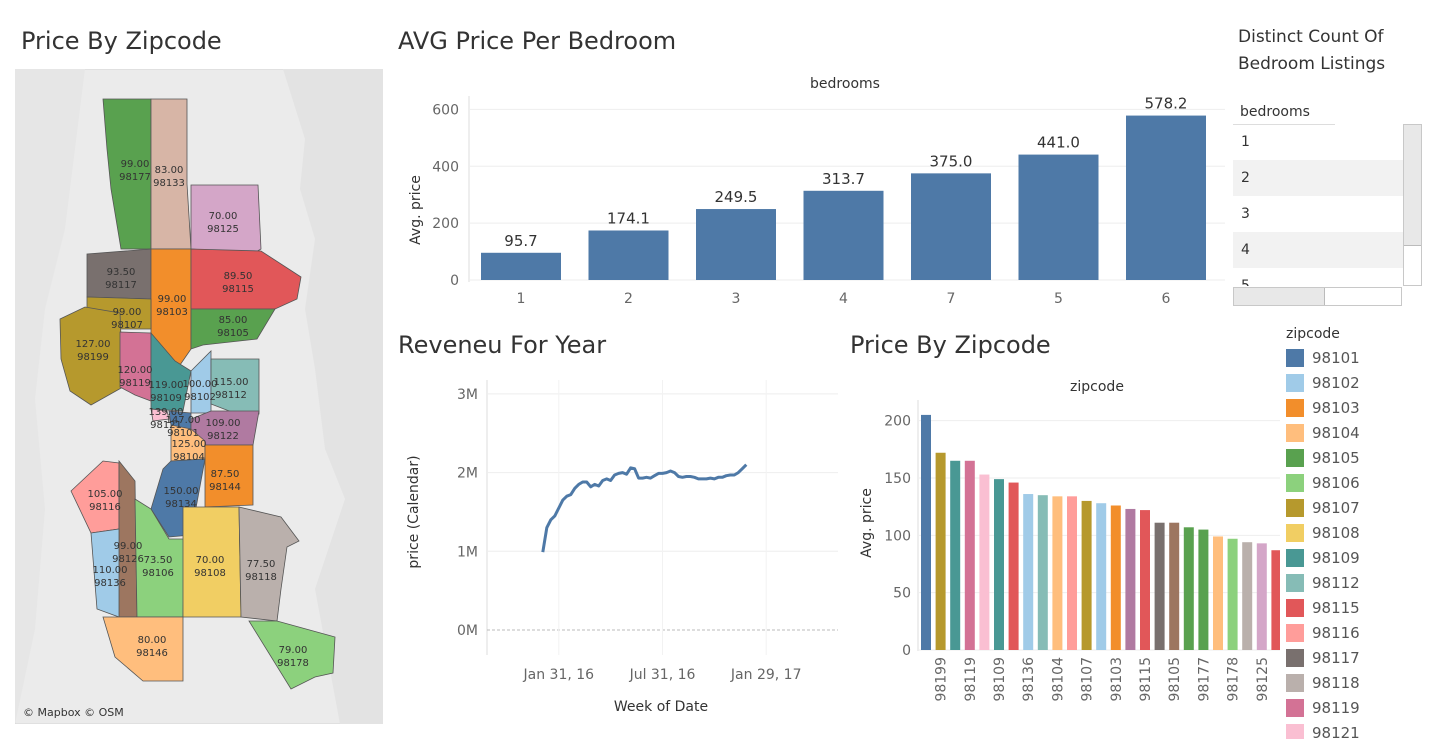  I want to click on line-chart-x-ticks: Jan 31, 16 Jul 31, 16 Jan 29, 17, so click(662, 531).